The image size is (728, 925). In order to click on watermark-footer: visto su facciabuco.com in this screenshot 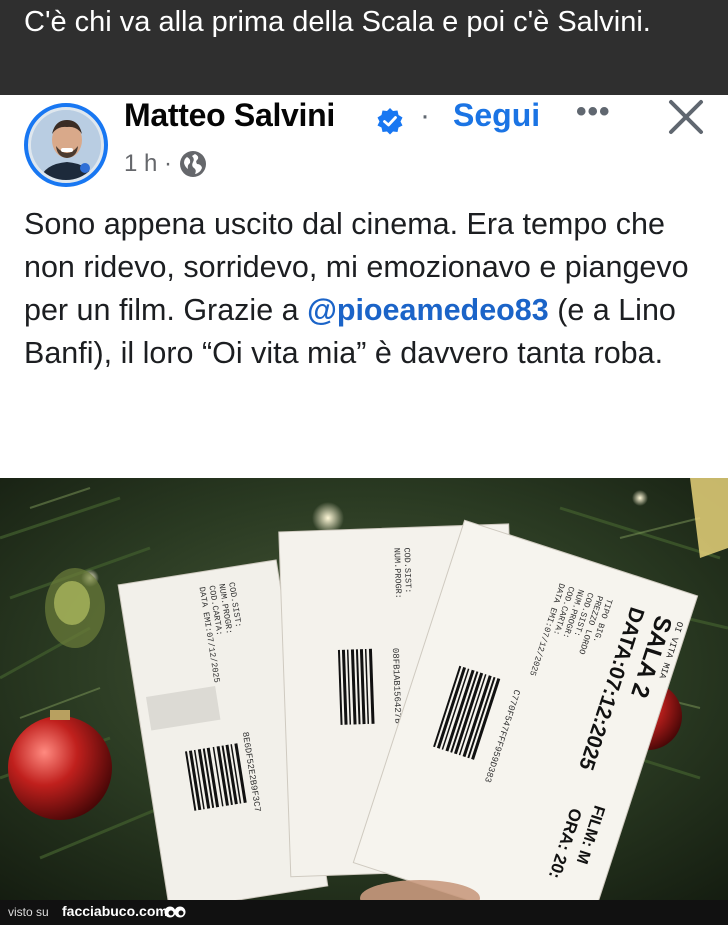, I will do `click(364, 912)`.